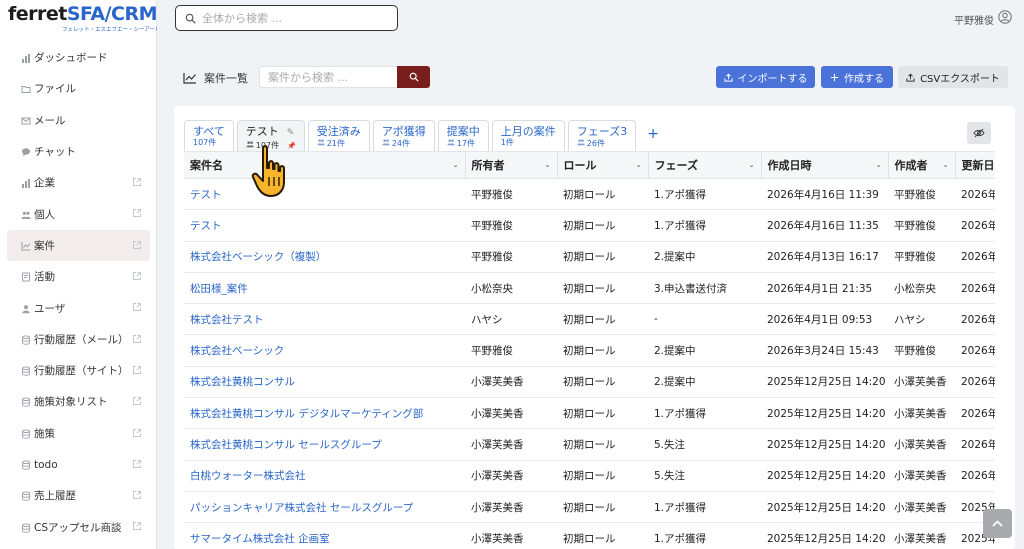 The height and width of the screenshot is (549, 1024). What do you see at coordinates (603, 165) in the screenshot?
I see `column-header-3: ロール ⌄` at bounding box center [603, 165].